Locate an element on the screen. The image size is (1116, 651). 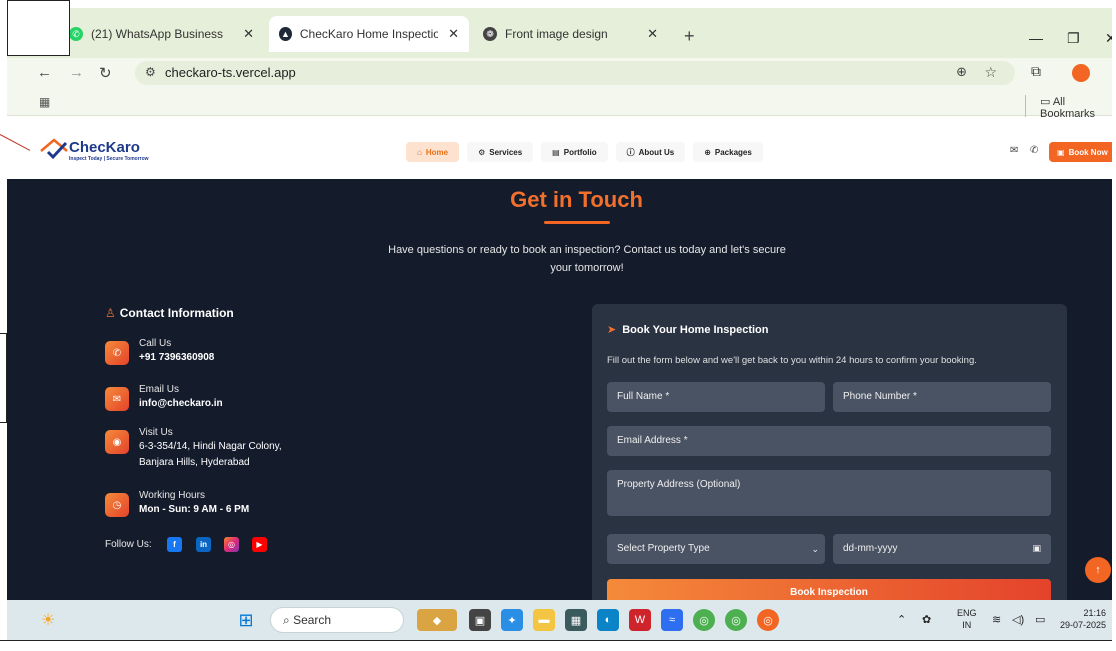
tab-title: ChecKaro Home Inspection - In is located at coordinates (369, 34).